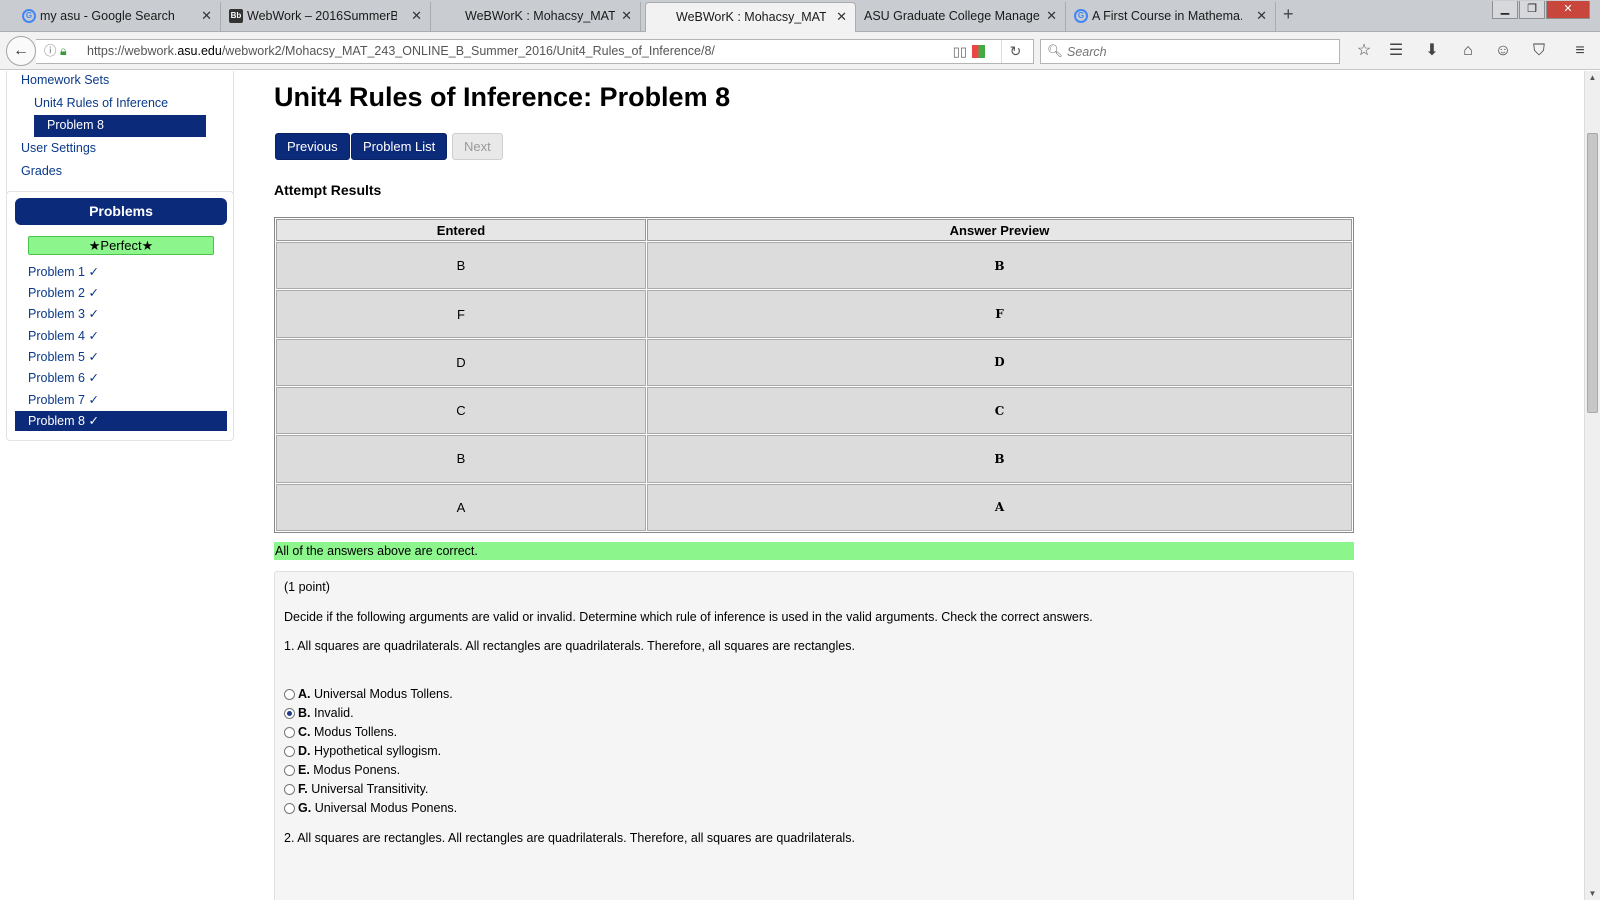 The width and height of the screenshot is (1600, 900). I want to click on q1-choice-f: F. Universal Transitivity., so click(356, 789).